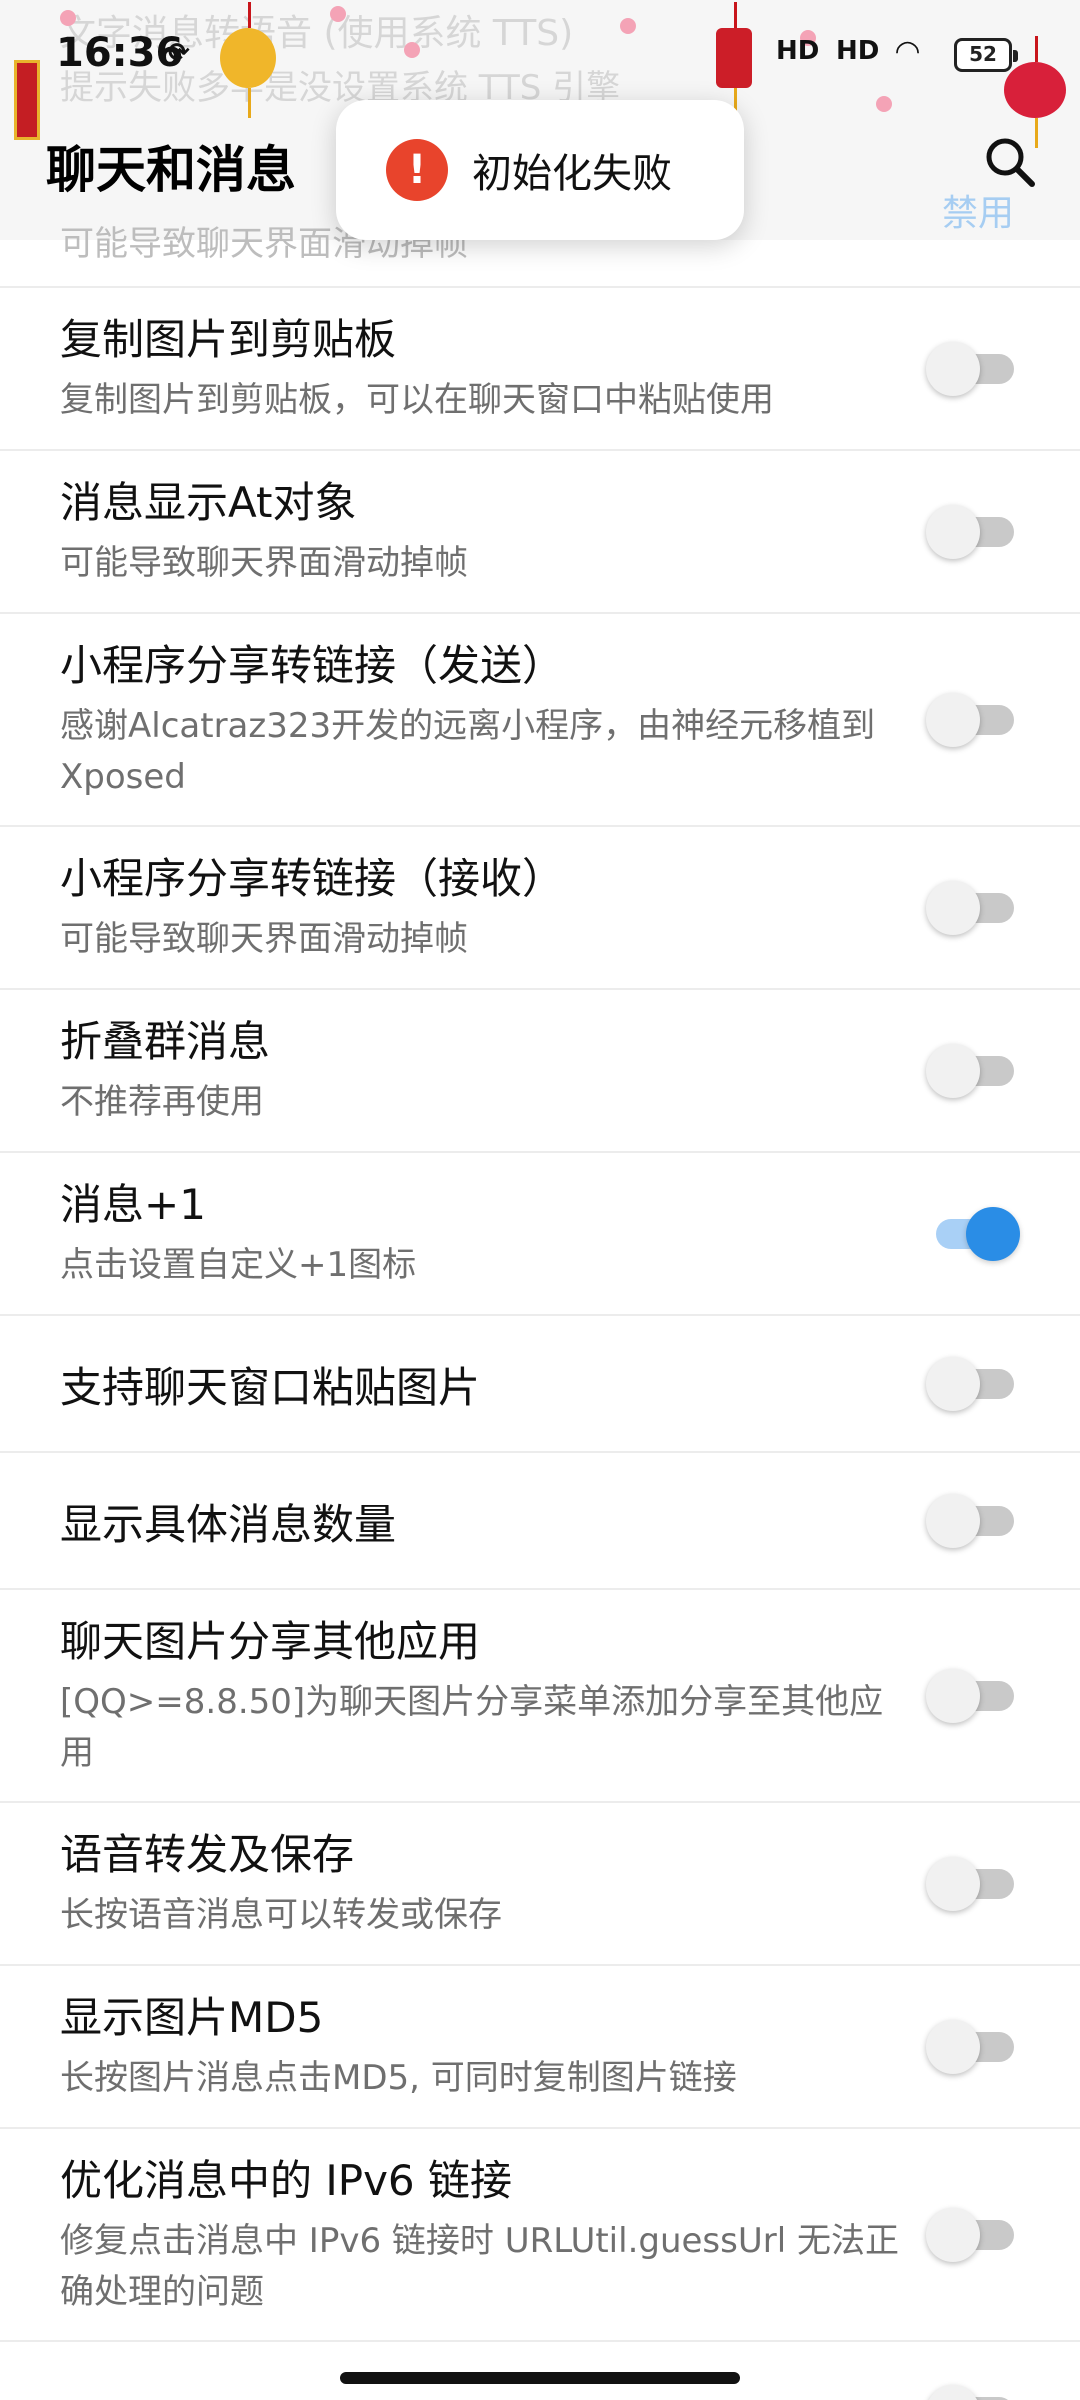 The image size is (1080, 2400). Describe the element at coordinates (798, 51) in the screenshot. I see `signal-hd-label-1: HD` at that location.